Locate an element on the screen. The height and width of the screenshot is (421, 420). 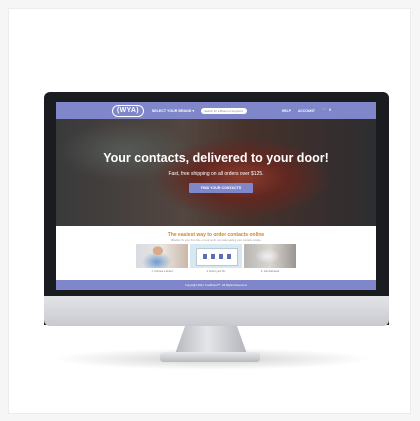
search-input: Search for a Brand or Keyword is located at coordinates (224, 110).